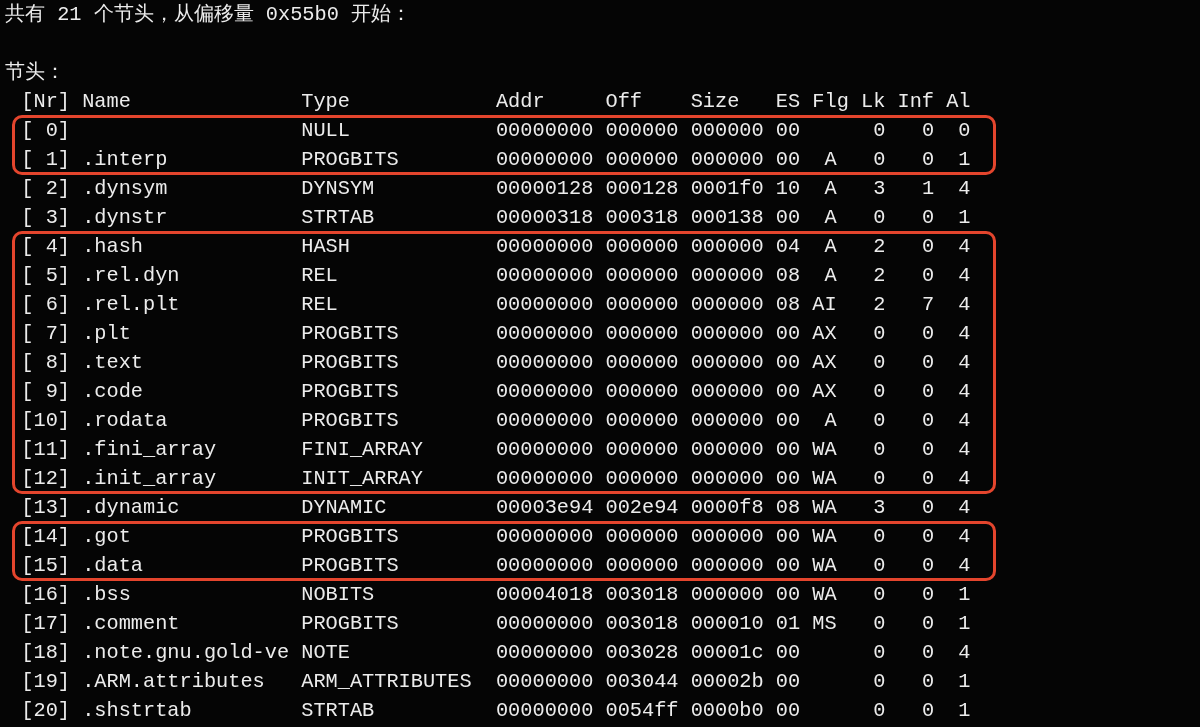 The width and height of the screenshot is (1200, 727). Describe the element at coordinates (46, 159) in the screenshot. I see `table-cell-text: [ 1]` at that location.